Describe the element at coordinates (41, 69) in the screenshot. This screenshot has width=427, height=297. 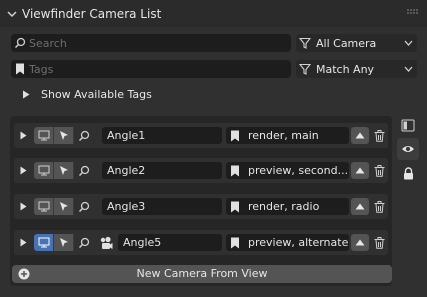
I see `tags-placeholder: Tags` at that location.